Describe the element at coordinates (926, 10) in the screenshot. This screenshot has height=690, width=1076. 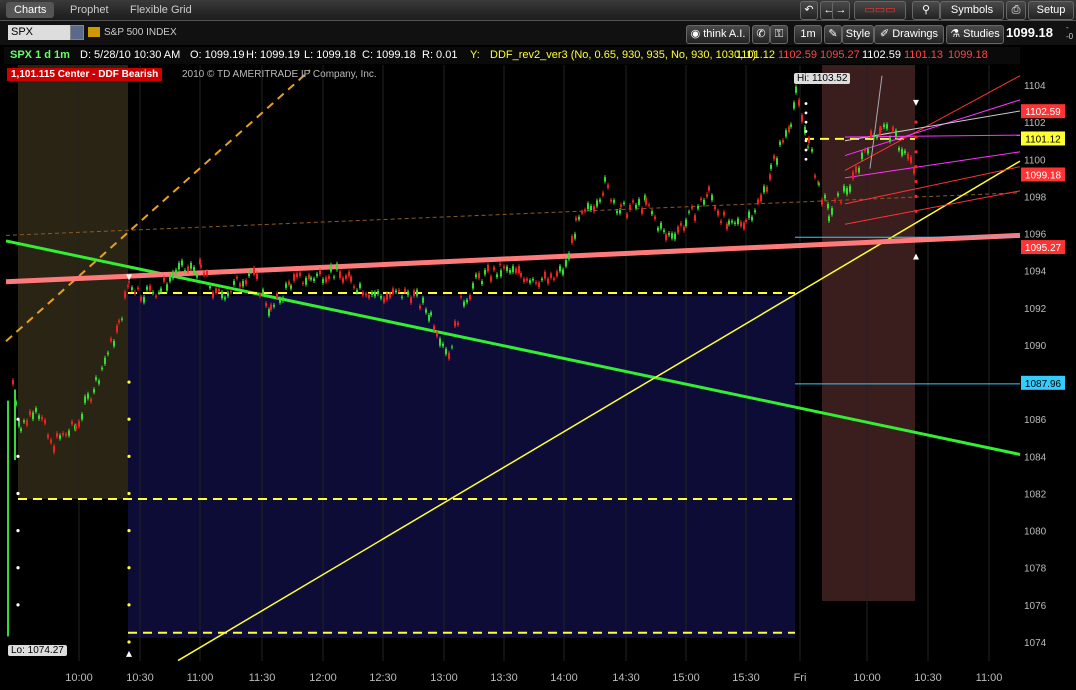
I see `link-icon: ⚲` at that location.